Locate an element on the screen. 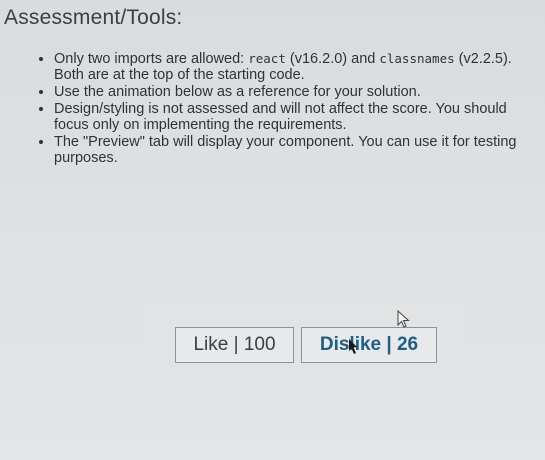  arrow-cursor-icon is located at coordinates (403, 319).